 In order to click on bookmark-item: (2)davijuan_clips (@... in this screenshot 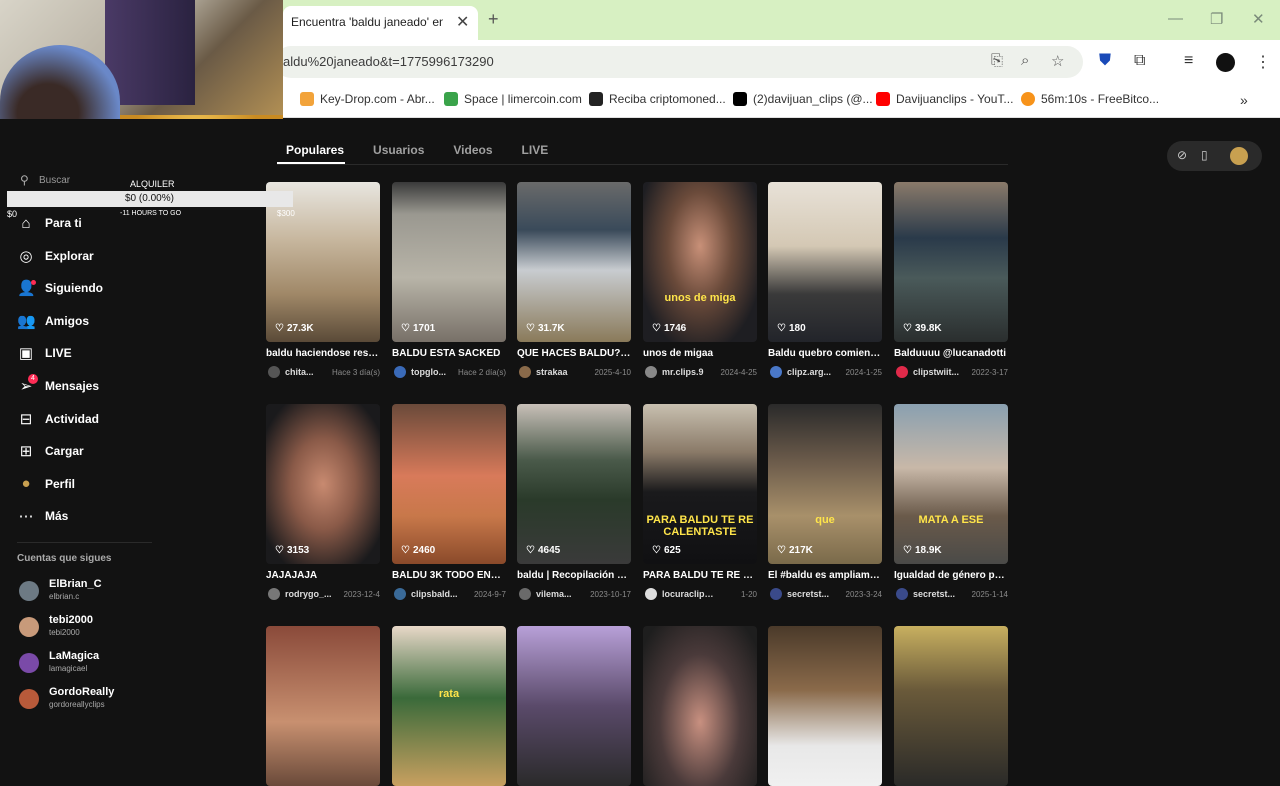, I will do `click(803, 99)`.